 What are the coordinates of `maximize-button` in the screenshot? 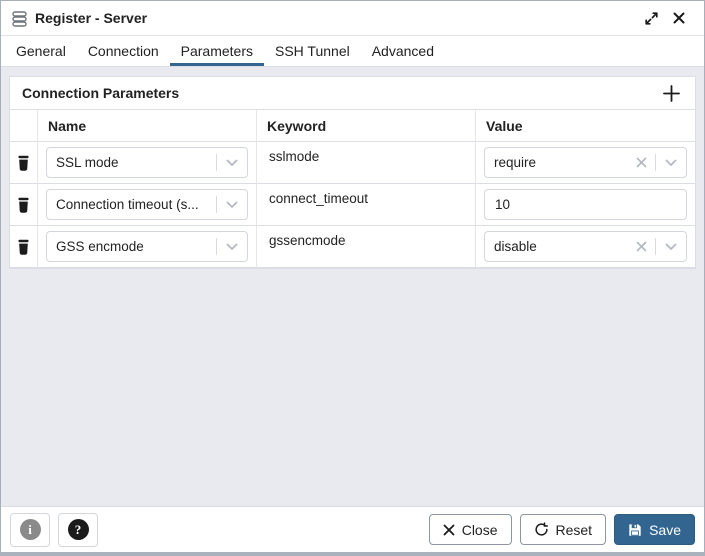 It's located at (651, 18).